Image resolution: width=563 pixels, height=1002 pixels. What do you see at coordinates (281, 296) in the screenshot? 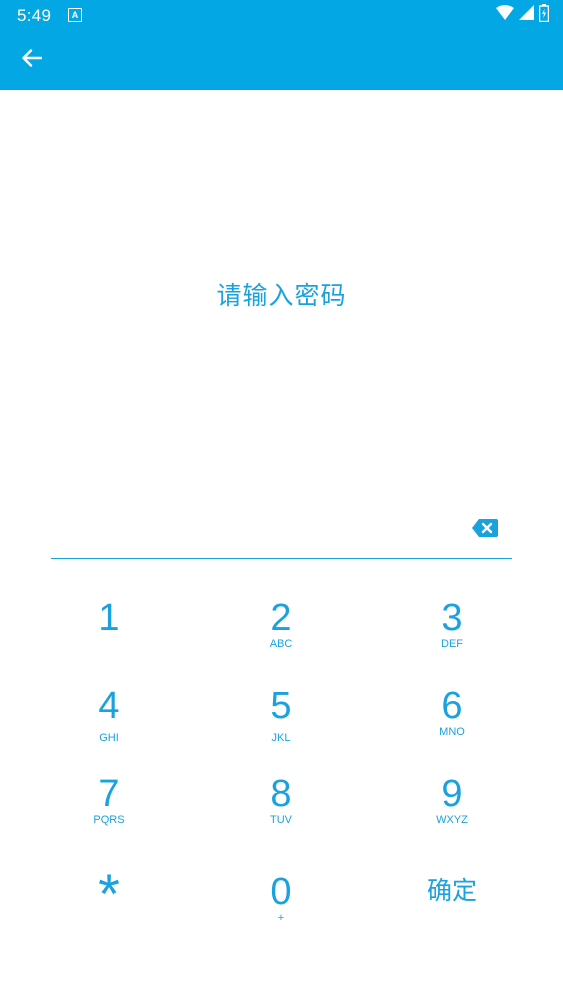
I see `password-prompt: 请输入密码` at bounding box center [281, 296].